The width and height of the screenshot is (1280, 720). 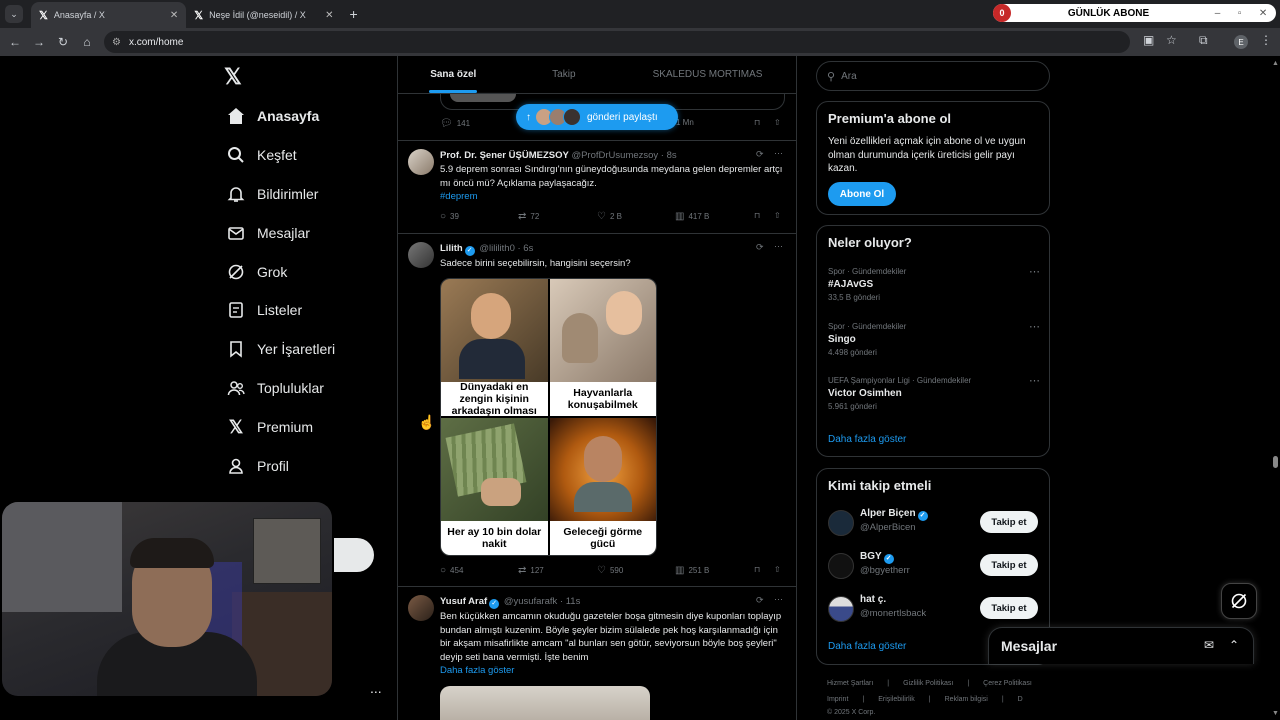 What do you see at coordinates (1240, 13) in the screenshot?
I see `restore-icon: ▫` at bounding box center [1240, 13].